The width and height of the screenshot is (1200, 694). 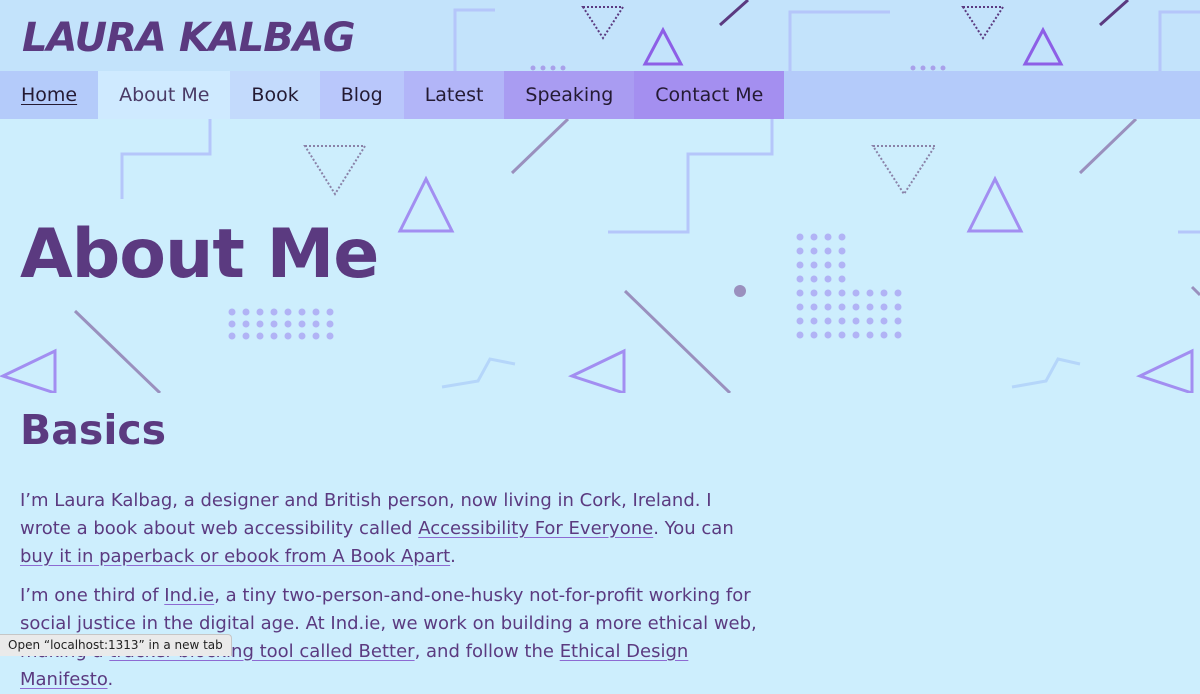 What do you see at coordinates (164, 95) in the screenshot?
I see `nav-item-about-me: About Me` at bounding box center [164, 95].